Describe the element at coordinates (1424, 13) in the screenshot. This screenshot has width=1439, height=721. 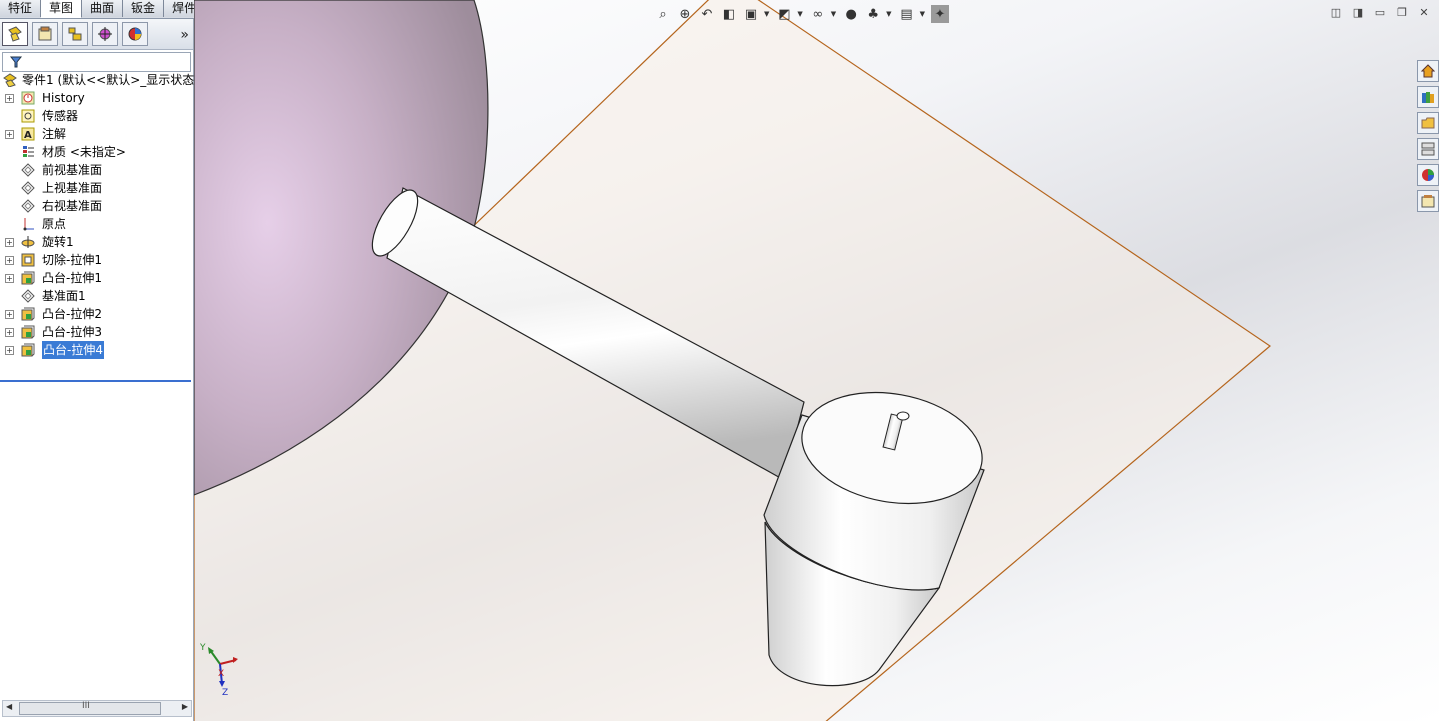
I see `close-icon: ✕` at that location.